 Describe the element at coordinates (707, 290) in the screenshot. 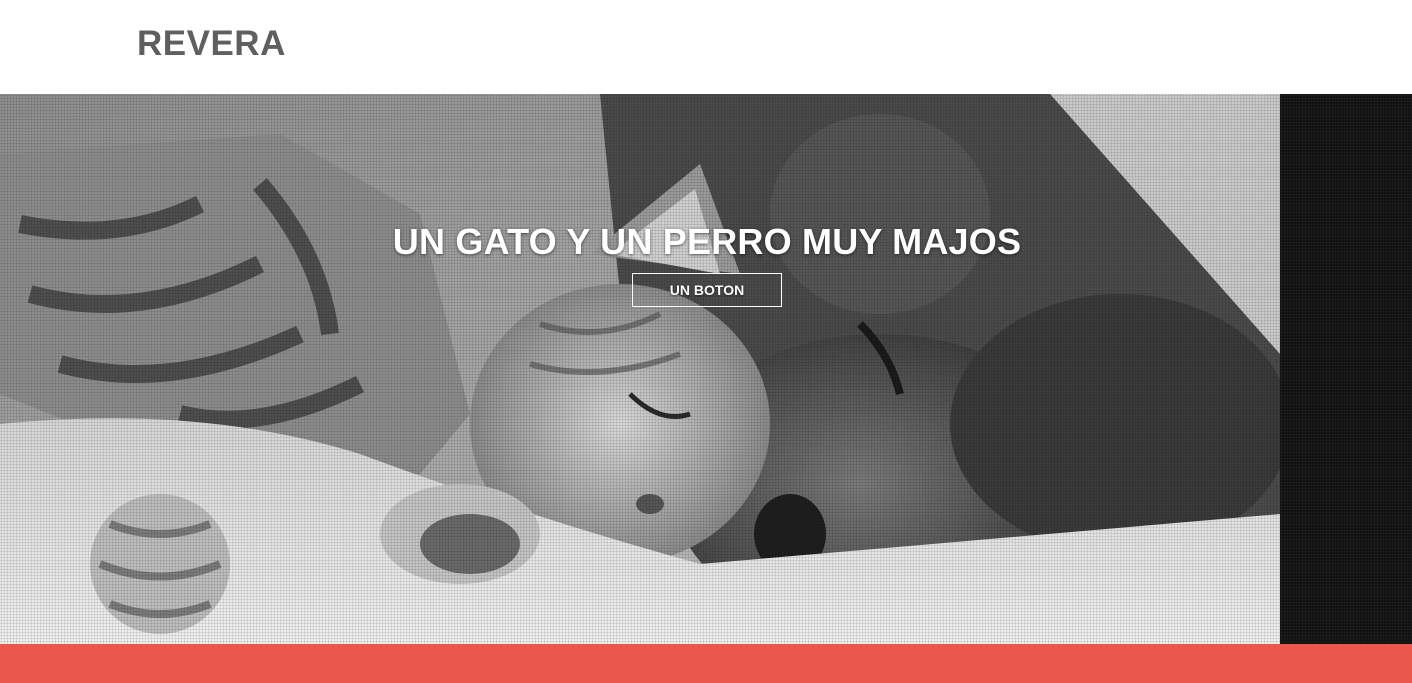

I see `hero-cta-button: UN BOTON` at that location.